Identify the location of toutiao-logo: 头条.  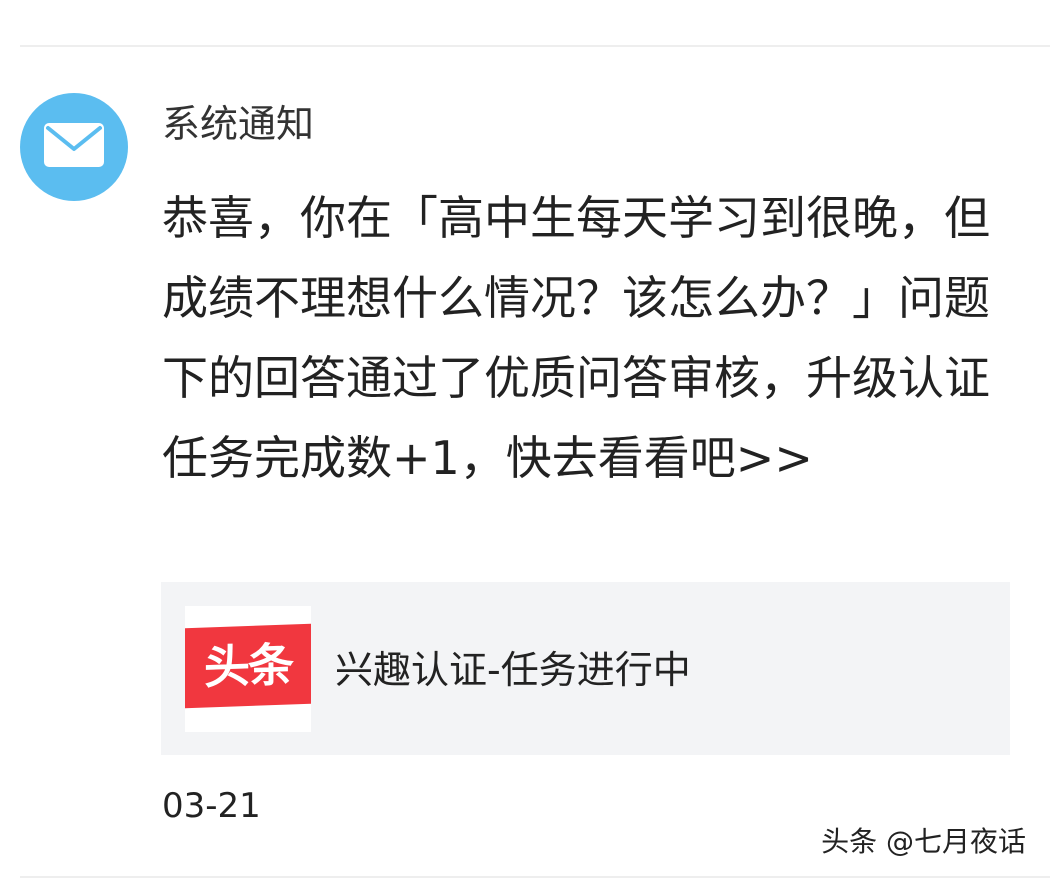
(248, 666).